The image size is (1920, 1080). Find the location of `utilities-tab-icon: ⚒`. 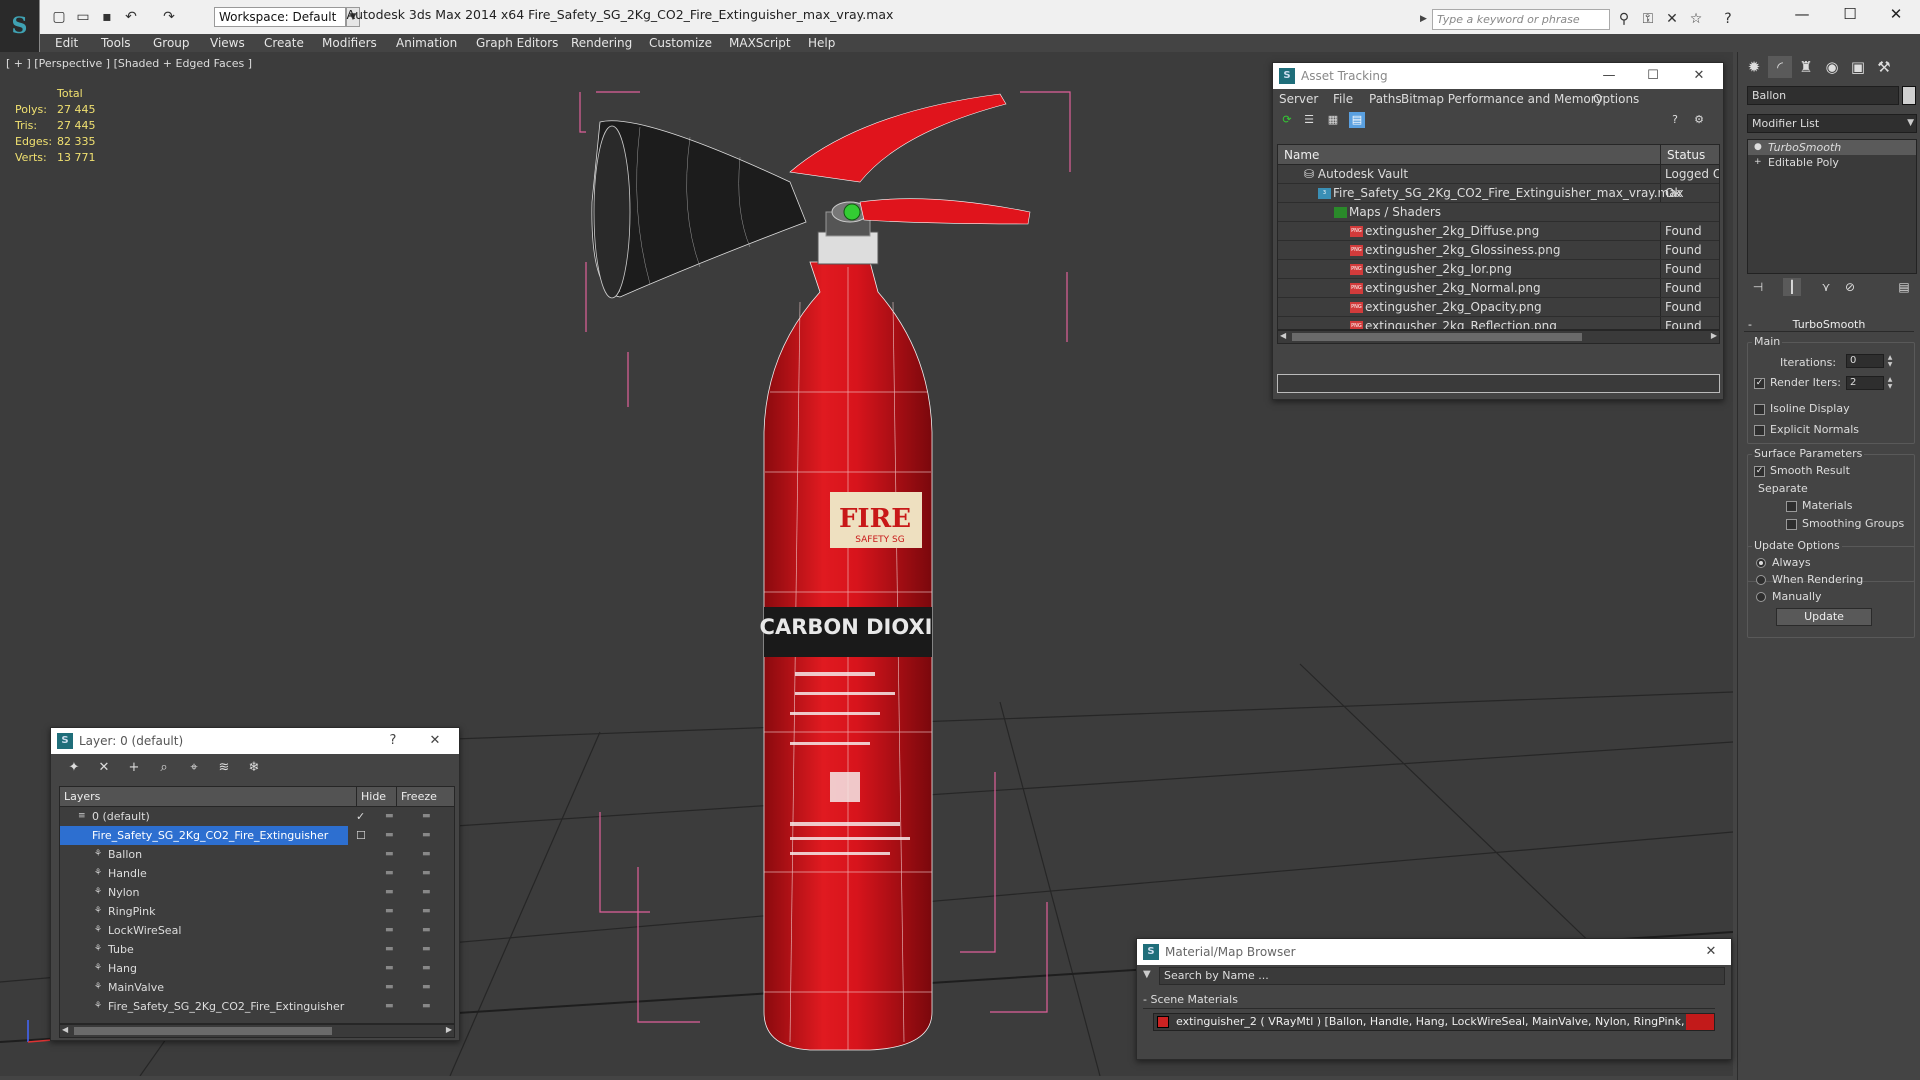

utilities-tab-icon: ⚒ is located at coordinates (1884, 67).